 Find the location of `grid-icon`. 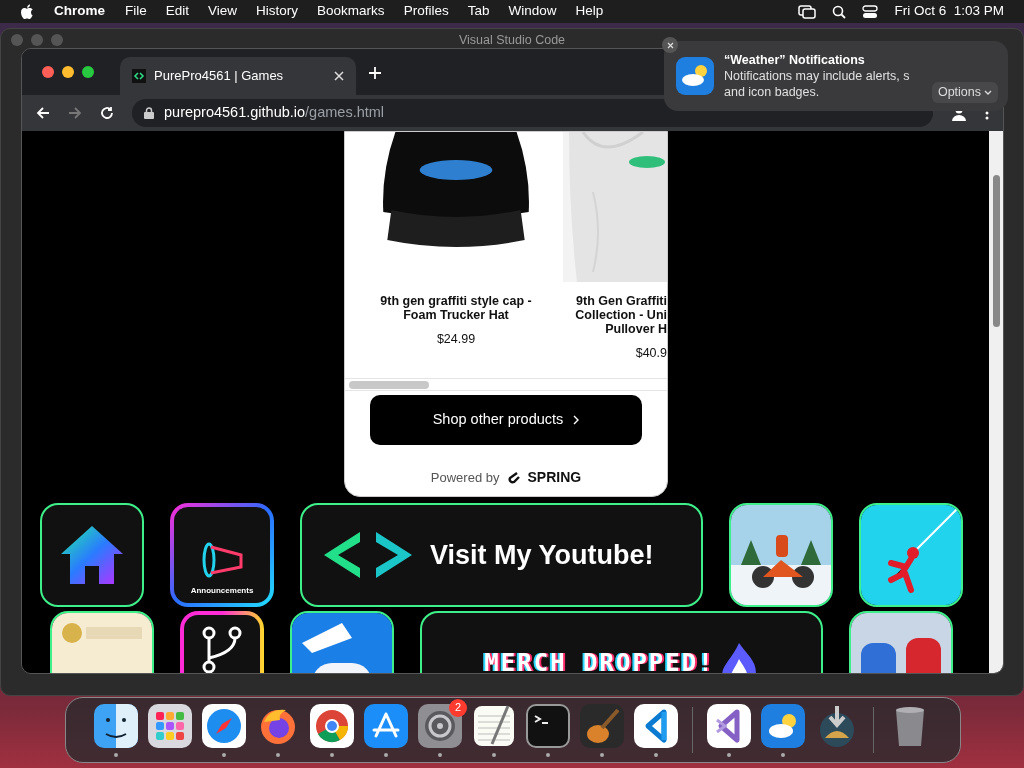

grid-icon is located at coordinates (170, 725).